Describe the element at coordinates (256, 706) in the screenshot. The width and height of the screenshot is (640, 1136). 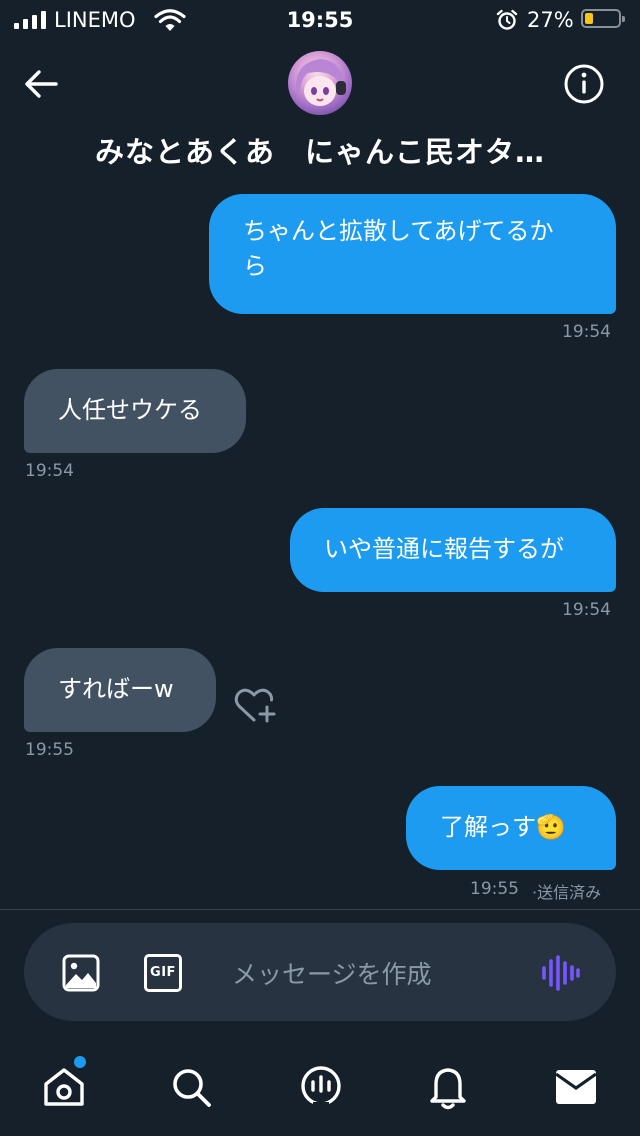
I see `add-reaction-heart-icon` at that location.